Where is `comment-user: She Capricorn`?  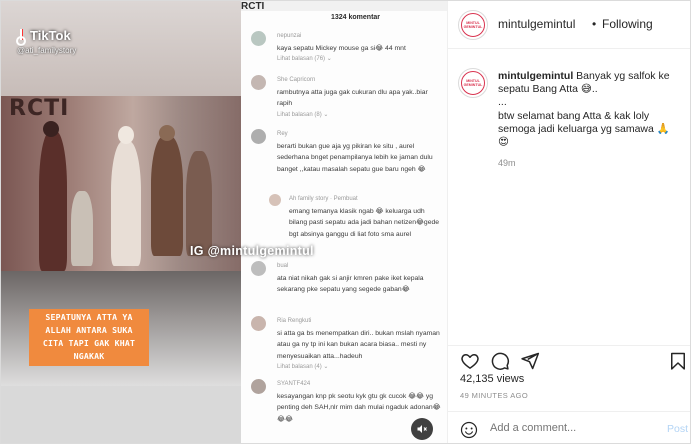
comment-user: She Capricorn is located at coordinates (296, 80).